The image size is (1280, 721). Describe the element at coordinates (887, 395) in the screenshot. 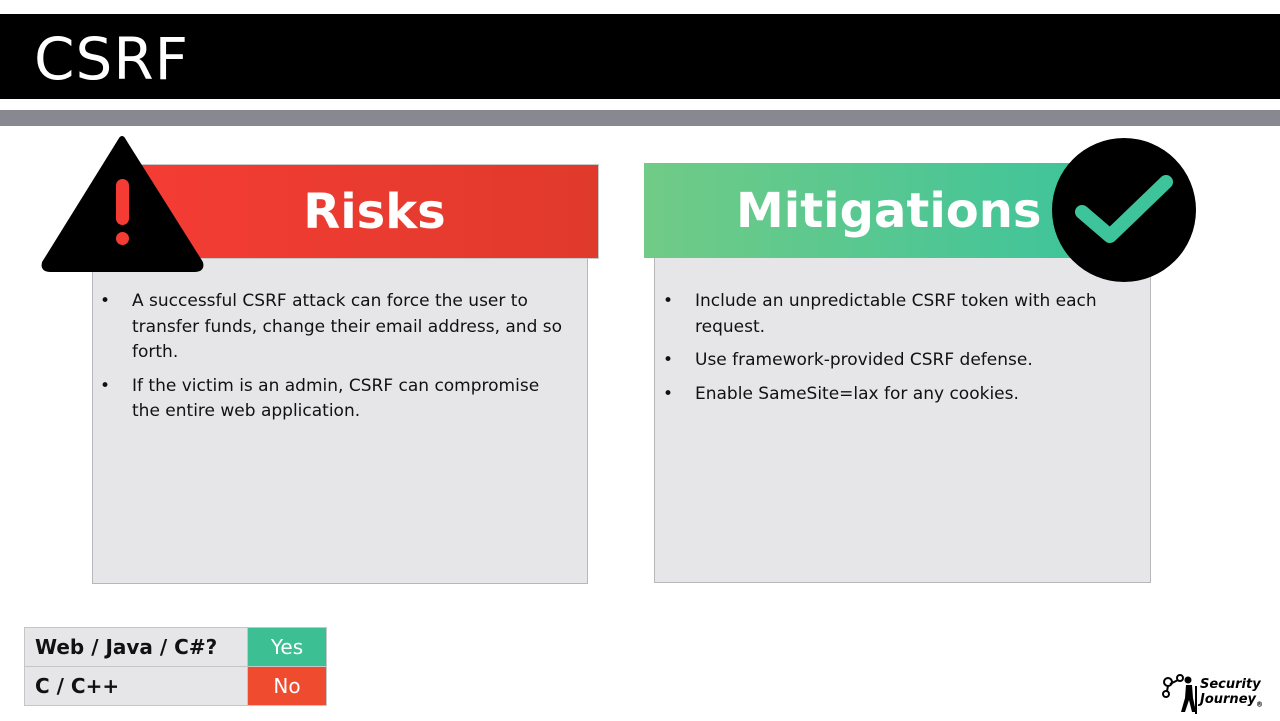

I see `mitigation-item: Enable SameSite=lax for any cookies.` at that location.